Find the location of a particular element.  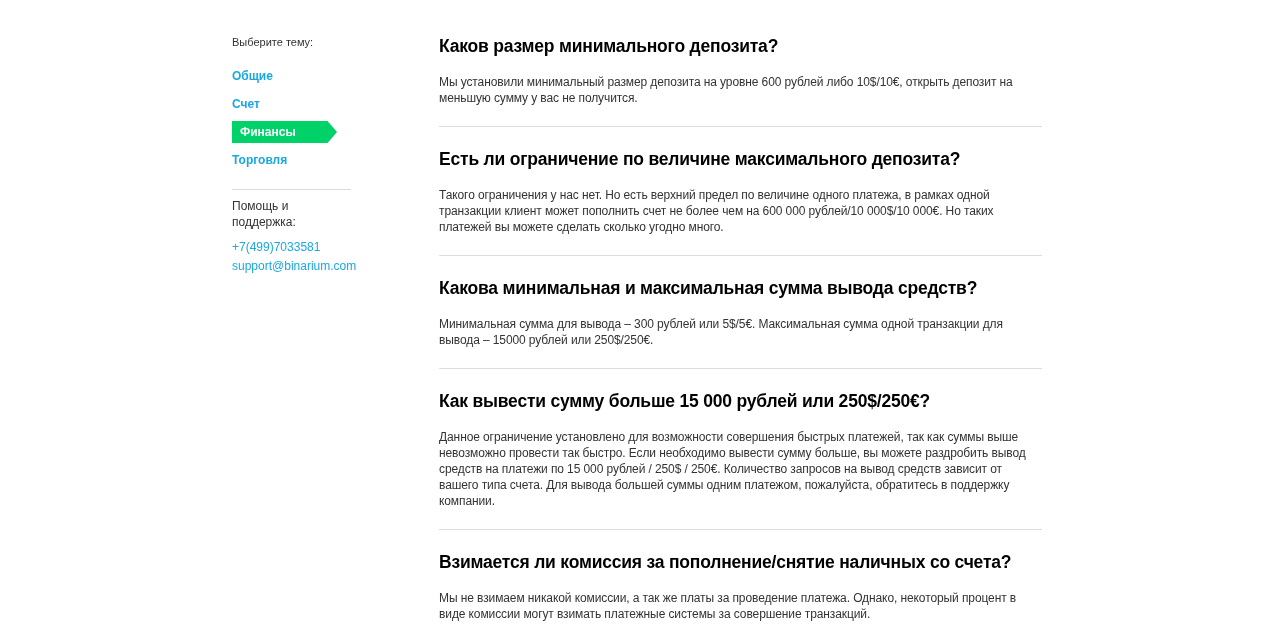

topic-link: Счет is located at coordinates (246, 104).